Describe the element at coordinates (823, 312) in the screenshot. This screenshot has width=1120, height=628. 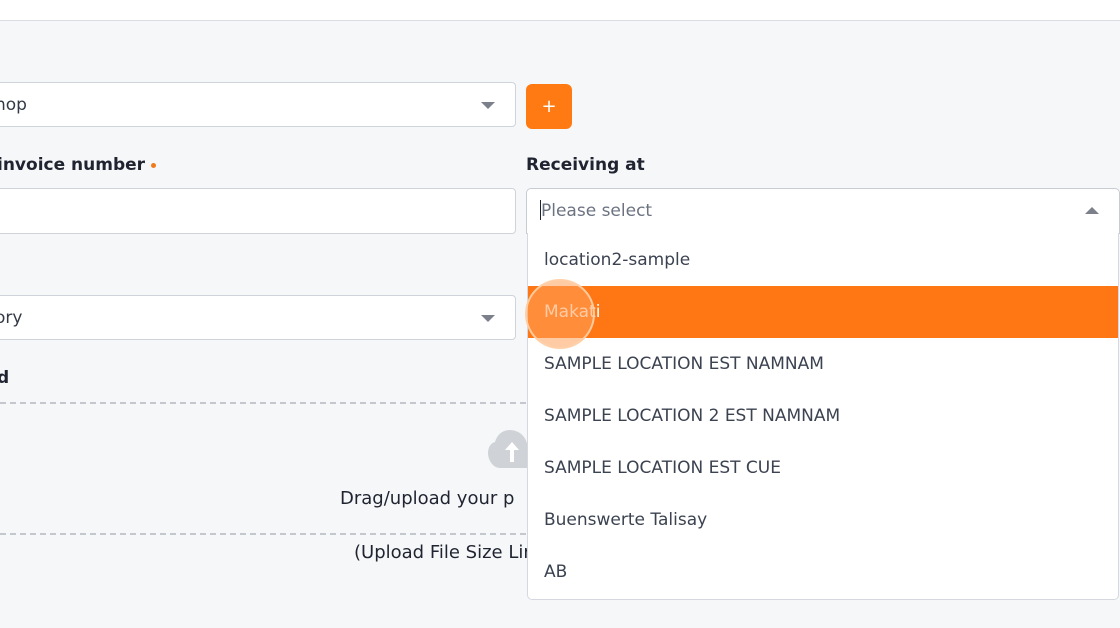
I see `dropdown-option-highlighted: Makati` at that location.